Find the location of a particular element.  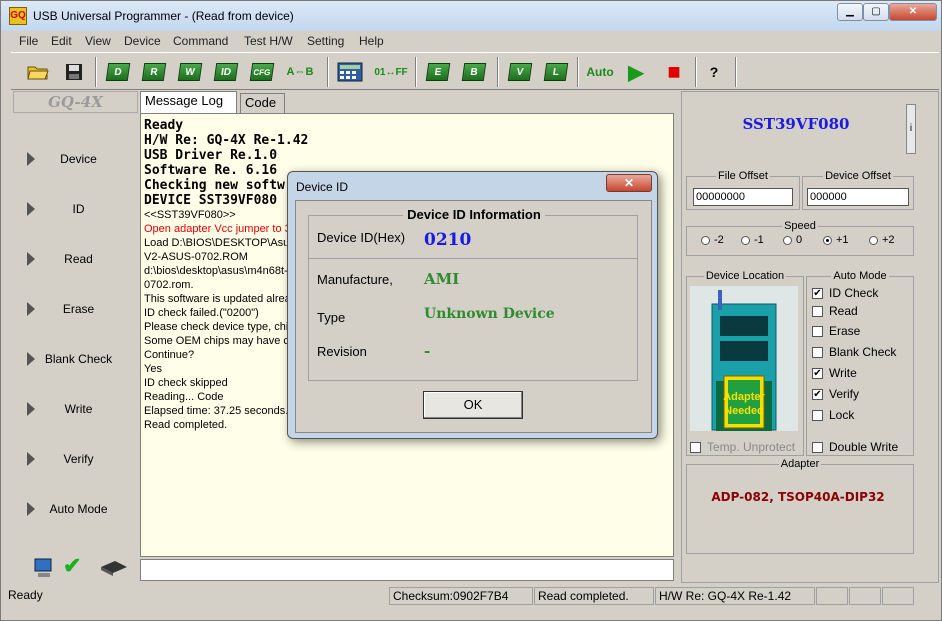

adapter-socket-image: Adapter Needed is located at coordinates (744, 358).